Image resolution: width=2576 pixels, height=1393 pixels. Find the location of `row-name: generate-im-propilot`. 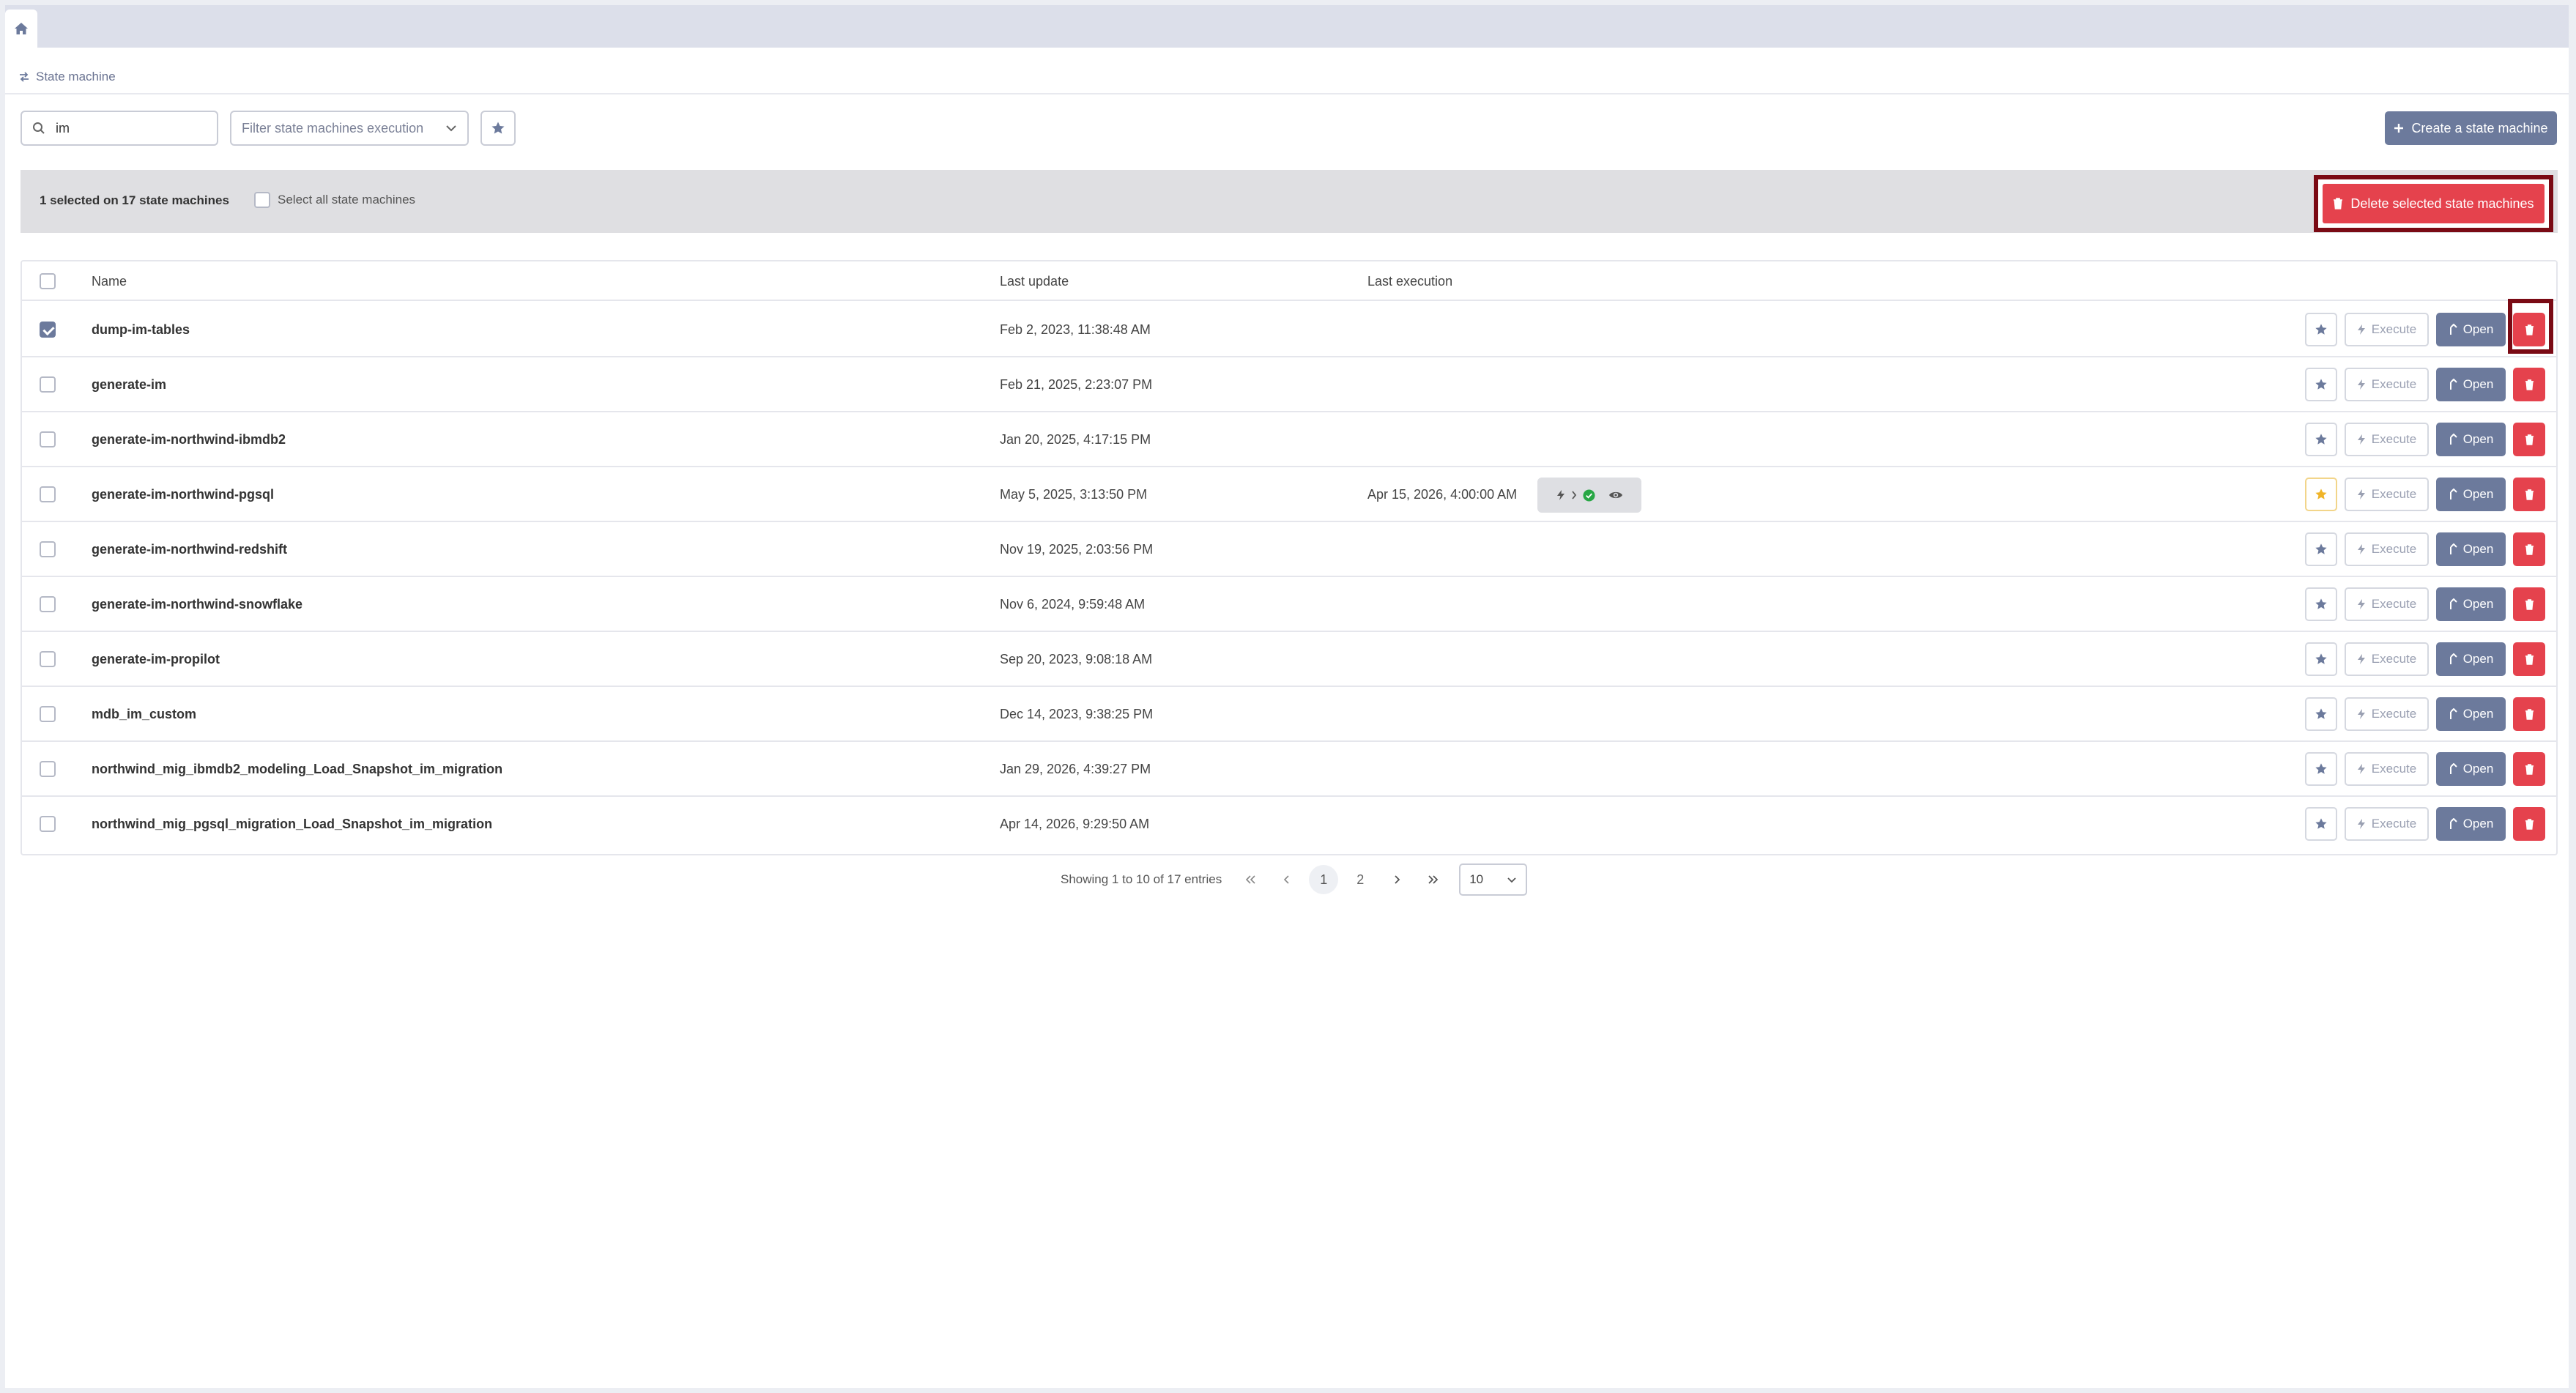

row-name: generate-im-propilot is located at coordinates (156, 660).